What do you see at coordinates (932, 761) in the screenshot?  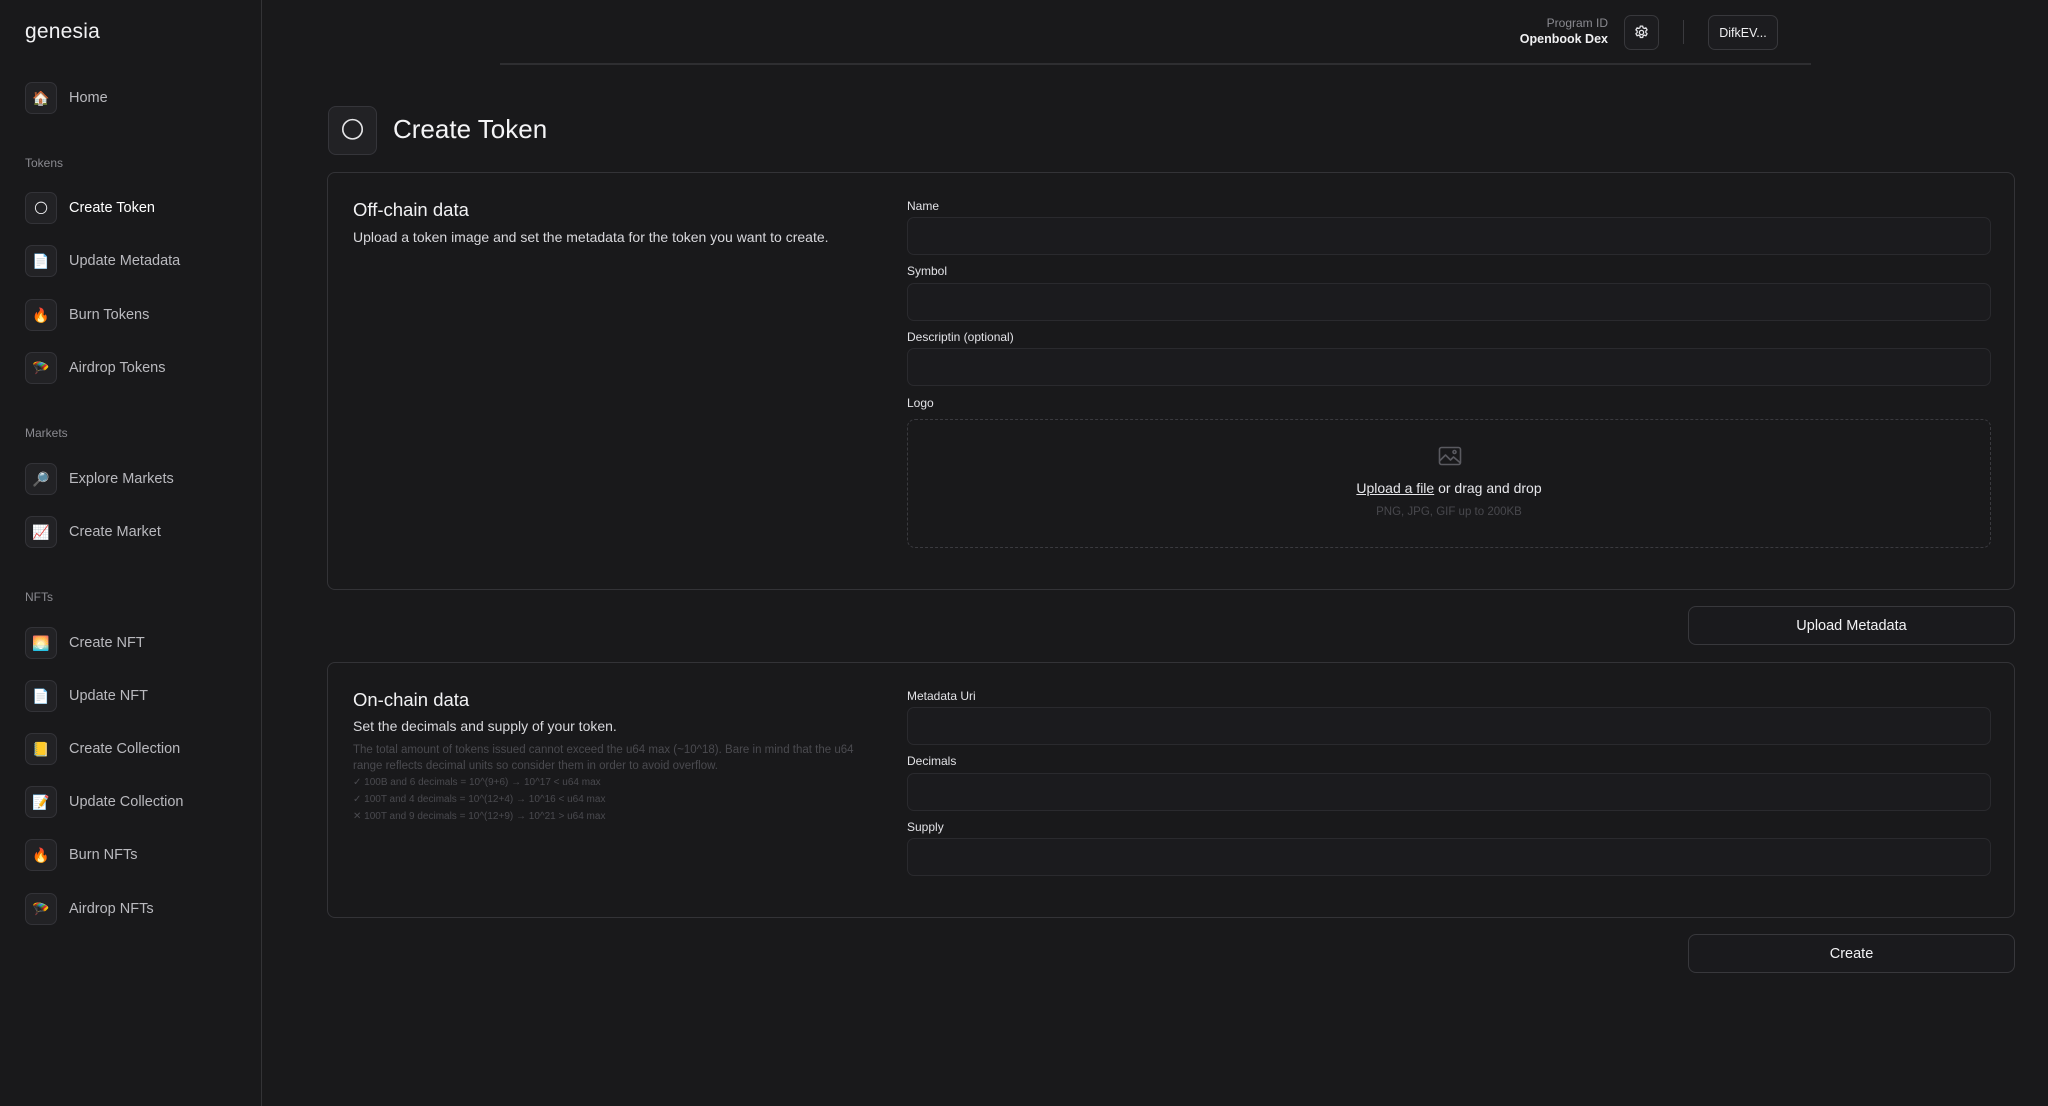 I see `decimals-label: Decimals` at bounding box center [932, 761].